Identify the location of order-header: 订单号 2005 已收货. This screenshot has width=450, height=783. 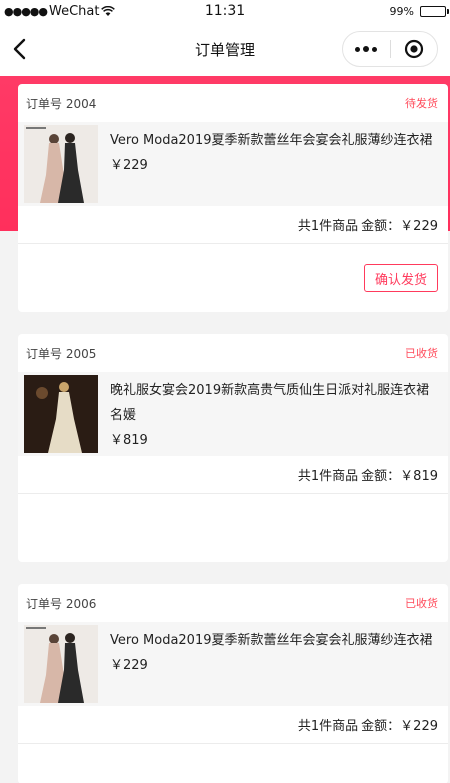
(233, 353).